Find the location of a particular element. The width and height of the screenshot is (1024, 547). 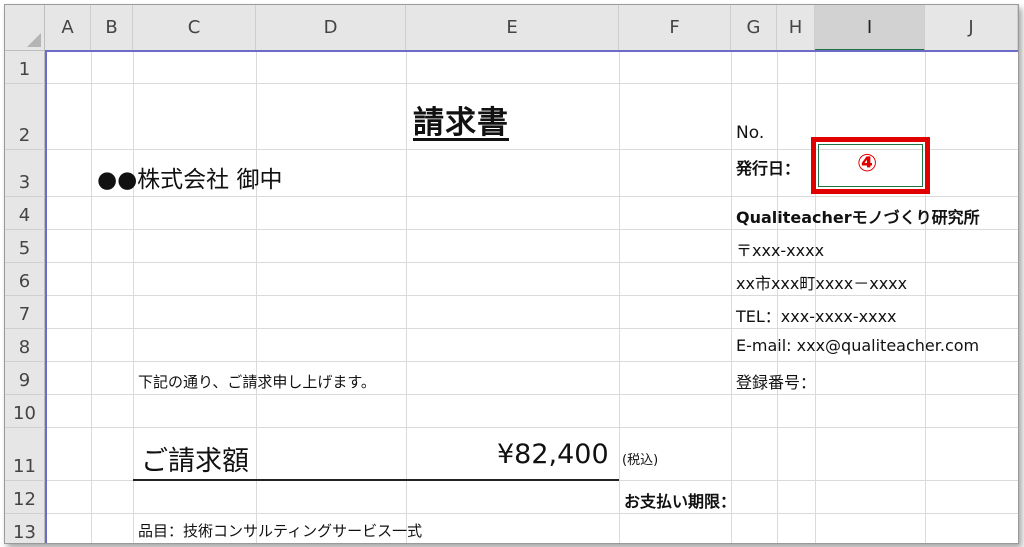

column-header-a: A is located at coordinates (68, 28).